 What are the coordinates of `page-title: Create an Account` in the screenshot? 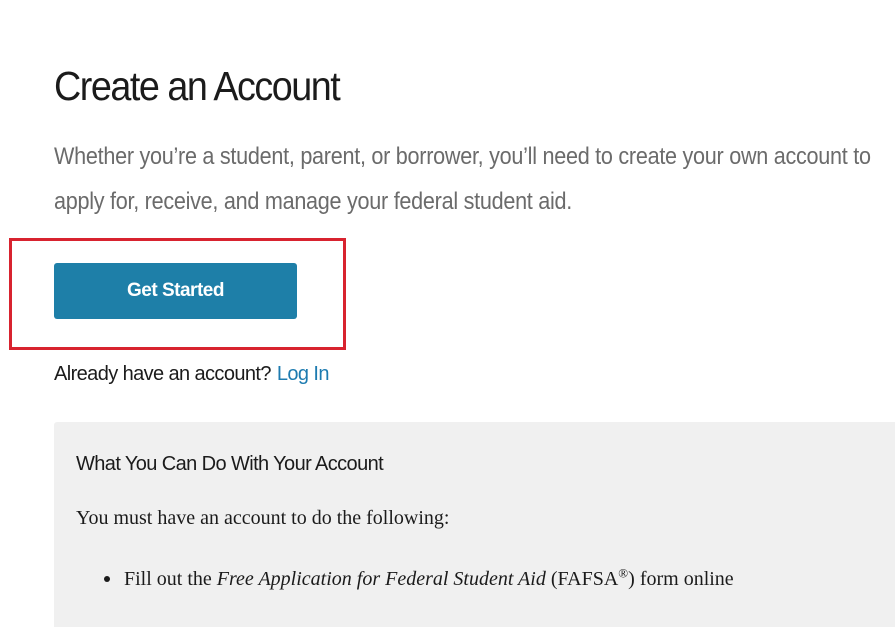 It's located at (197, 86).